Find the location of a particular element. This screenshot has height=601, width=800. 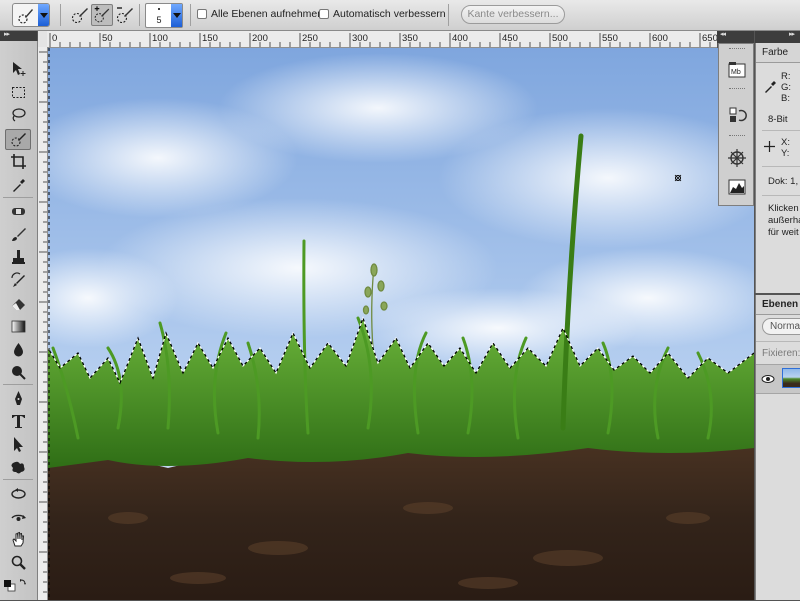

blur-tool-button is located at coordinates (18, 349).